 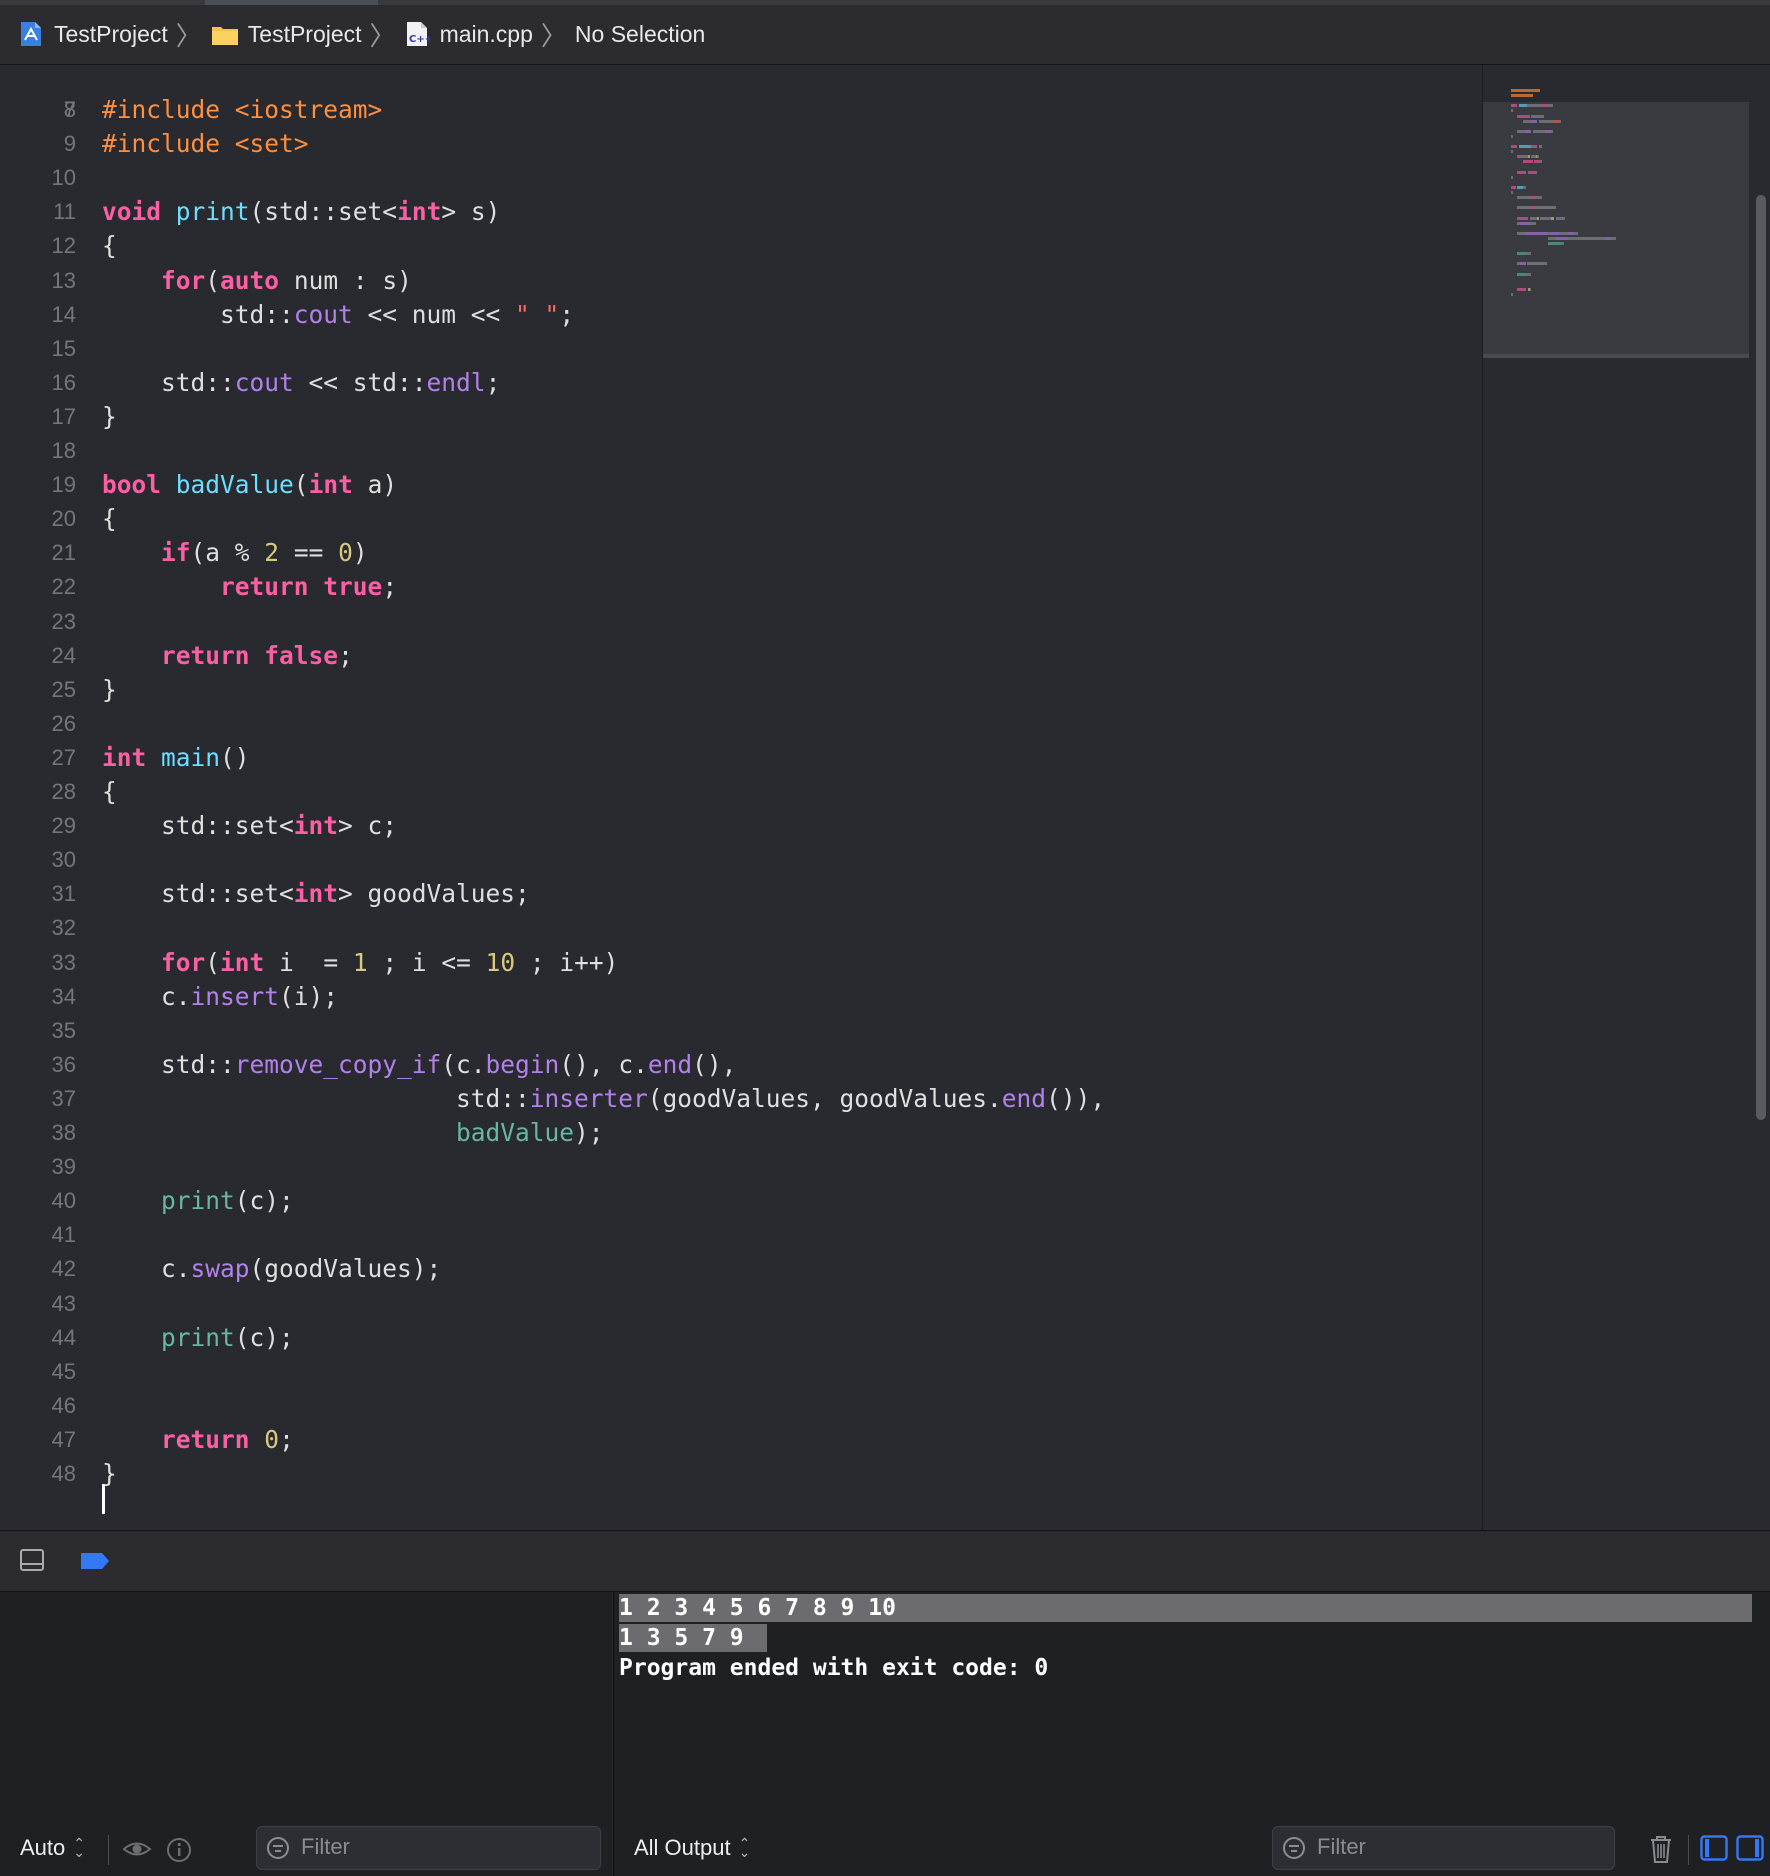 What do you see at coordinates (741, 1440) in the screenshot?
I see `code-line: 47 return 0;` at bounding box center [741, 1440].